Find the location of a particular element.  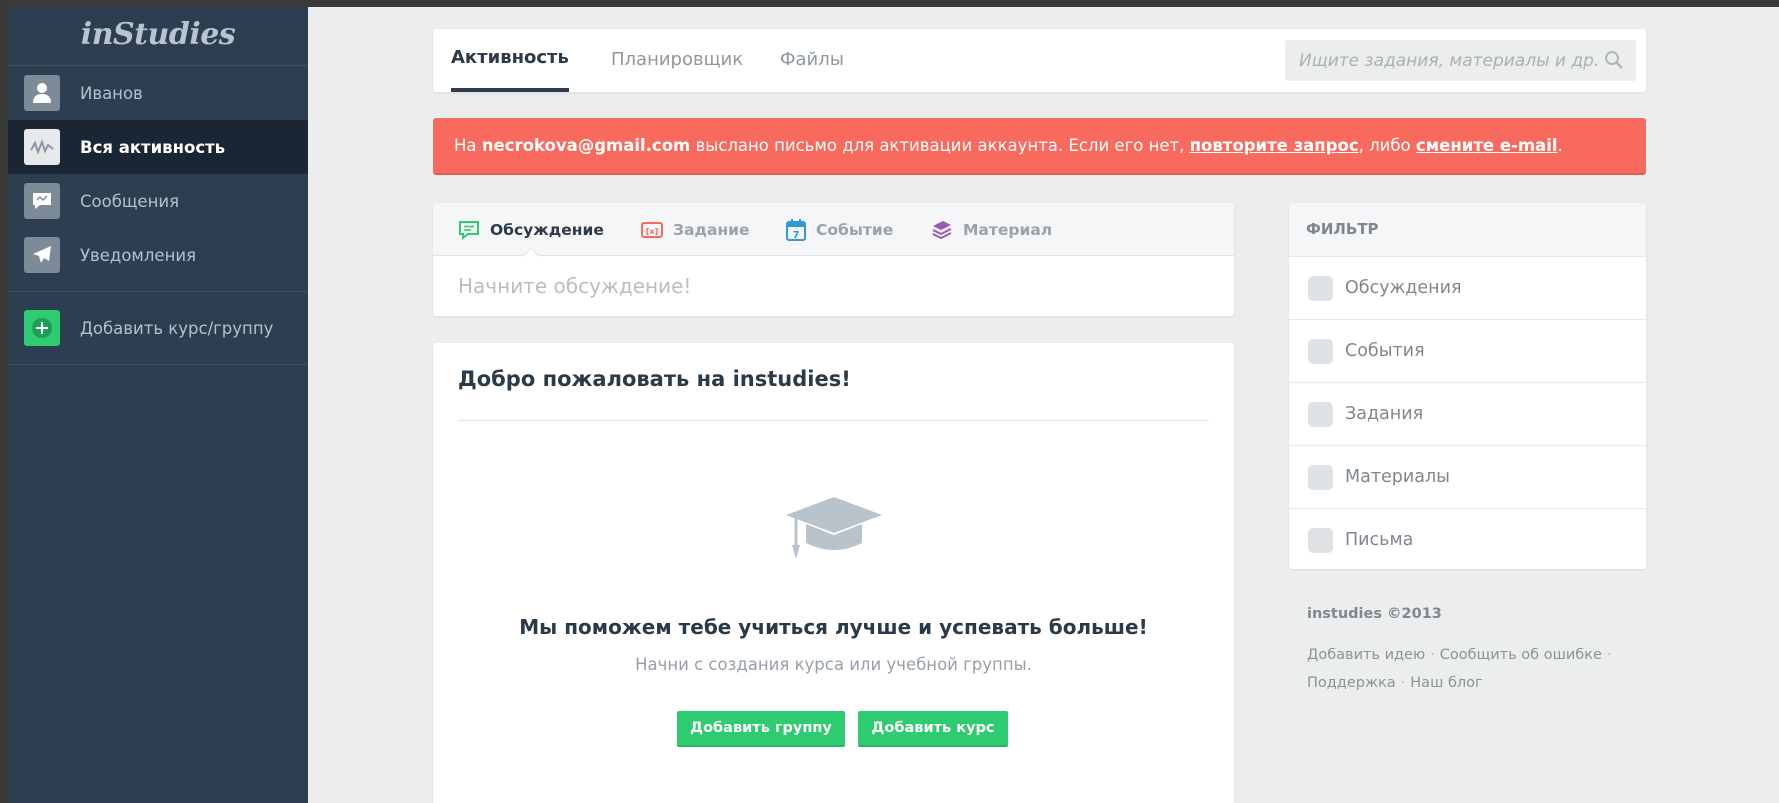

messages-icon is located at coordinates (42, 201).